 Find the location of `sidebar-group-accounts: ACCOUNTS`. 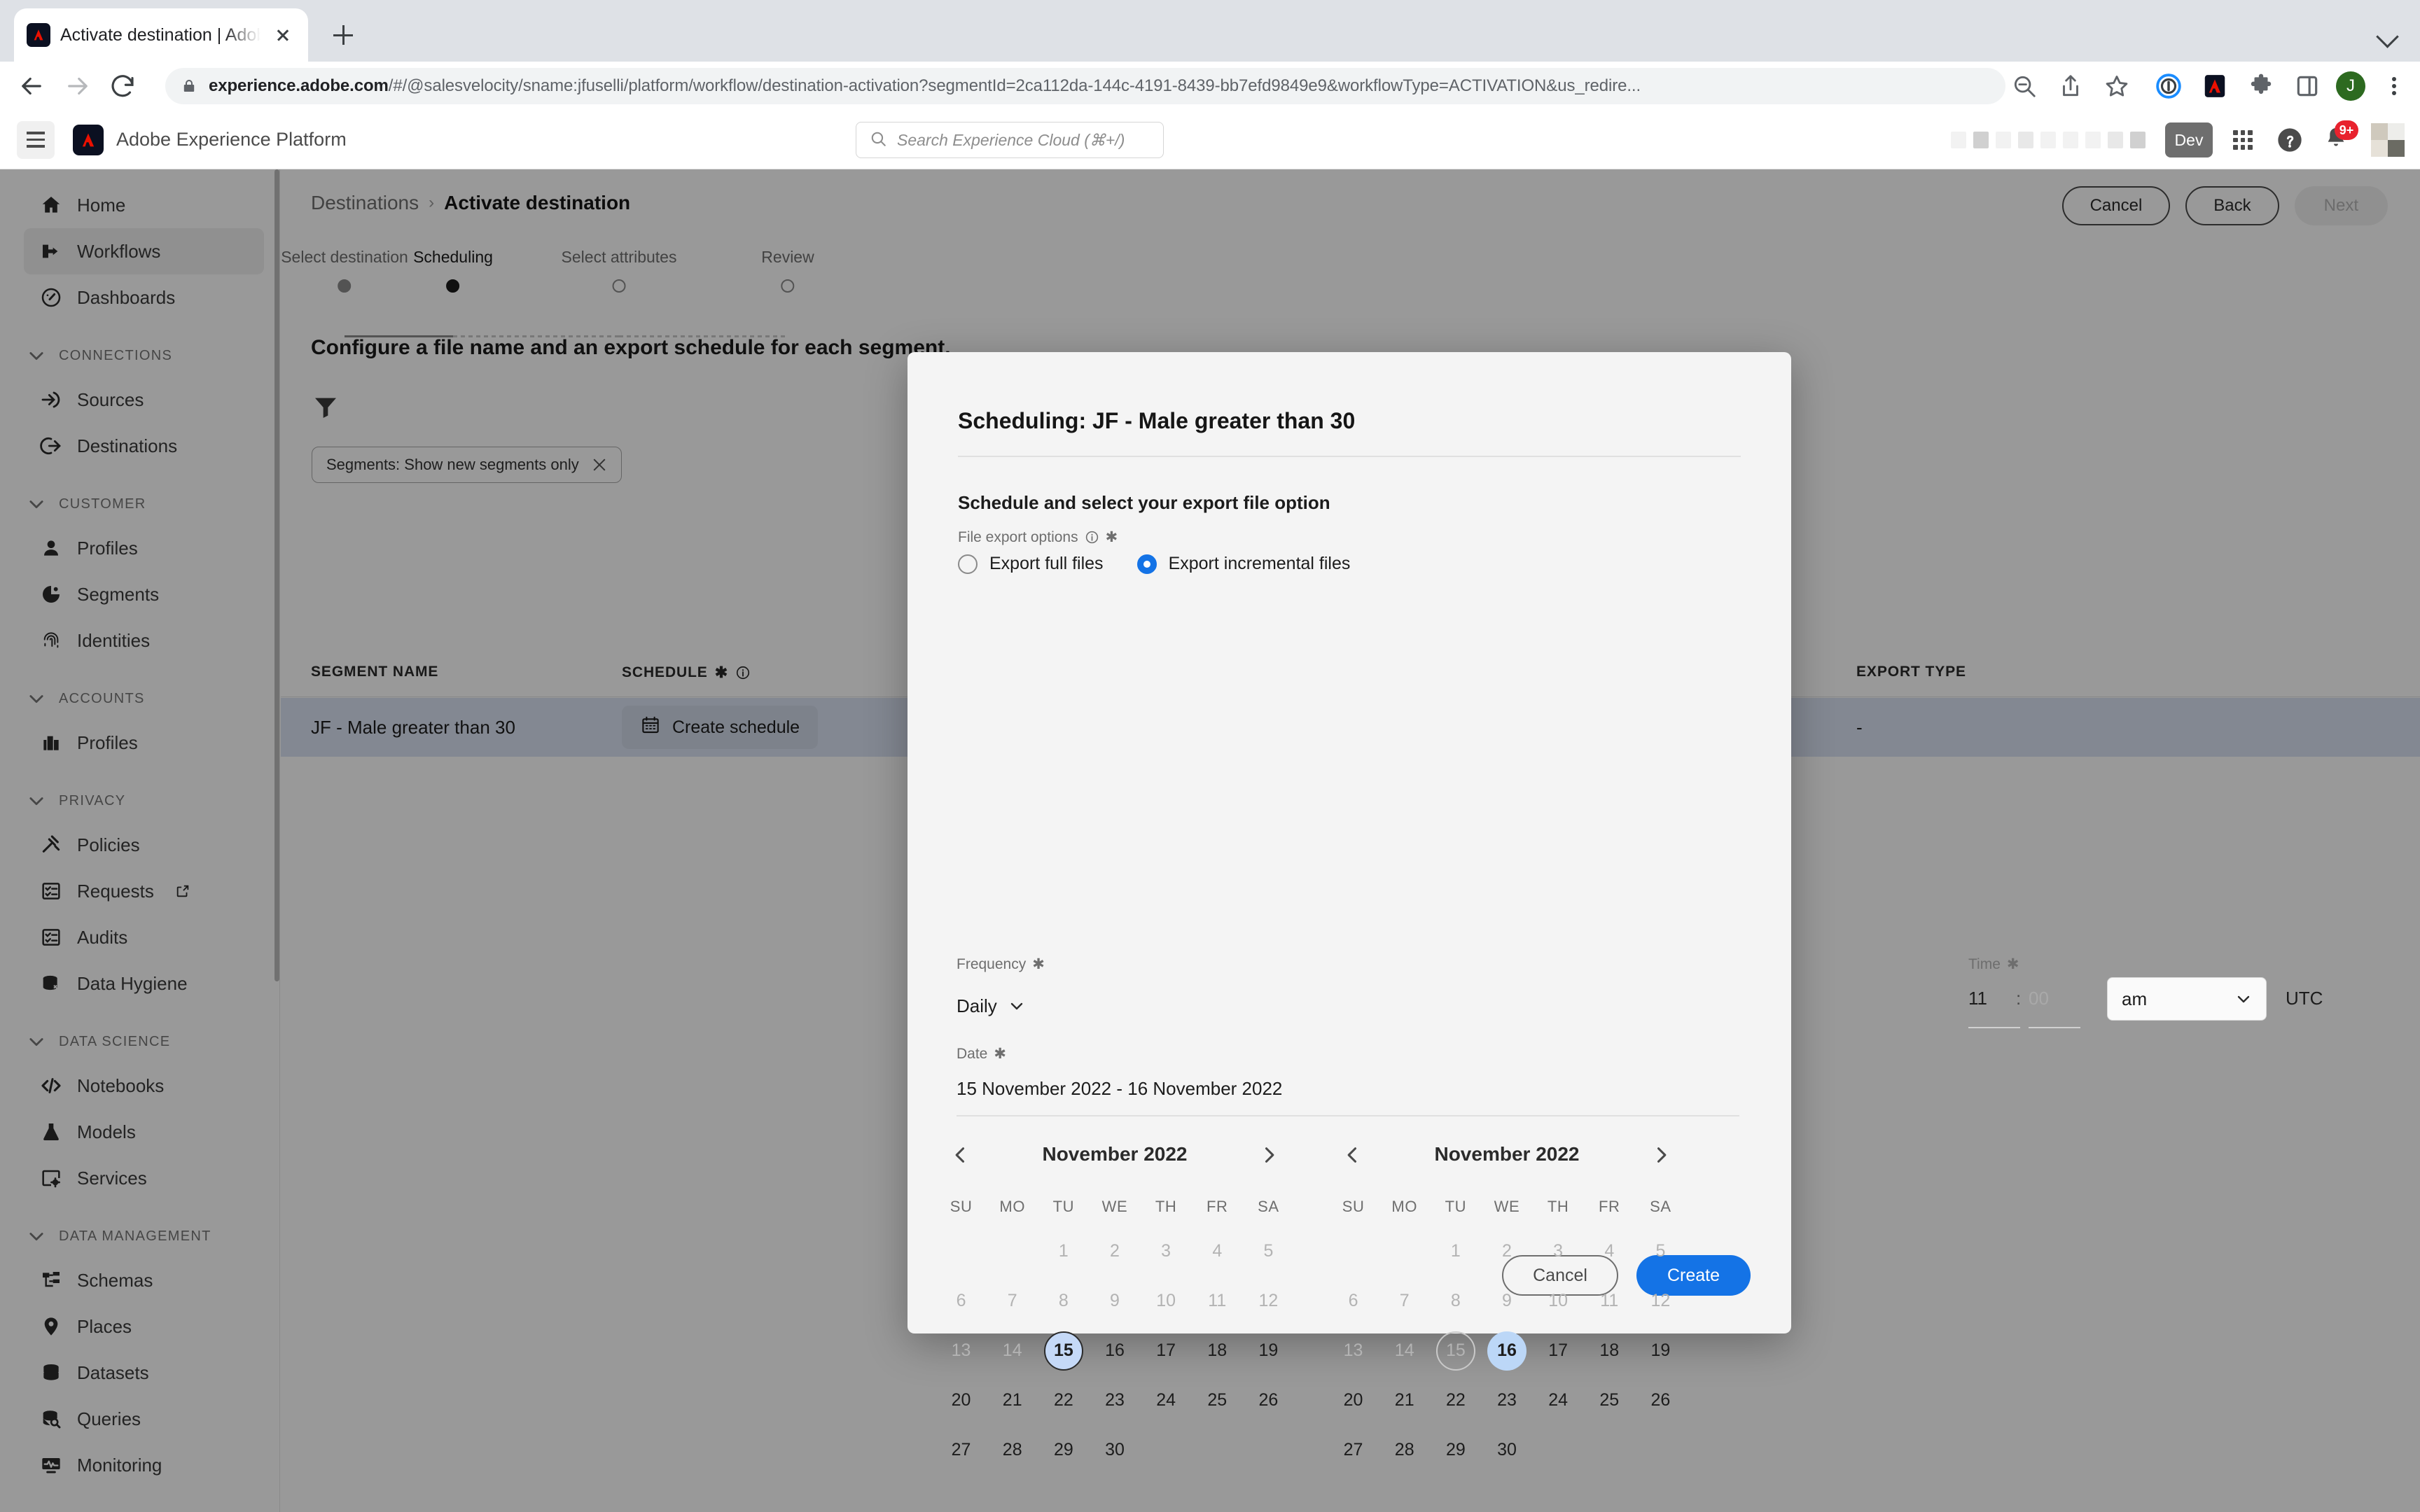

sidebar-group-accounts: ACCOUNTS is located at coordinates (153, 698).